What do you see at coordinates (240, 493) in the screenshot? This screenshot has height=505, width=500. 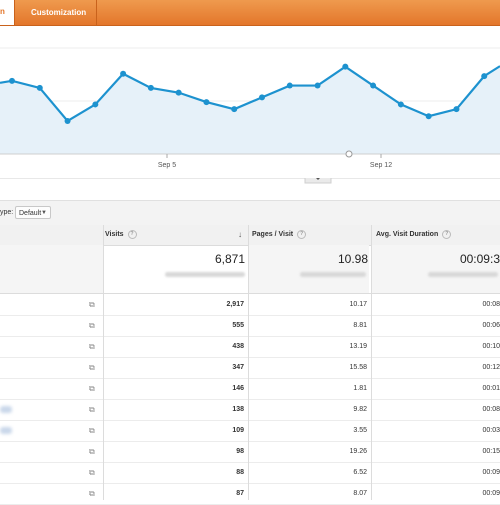 I see `cell-visits: 87` at bounding box center [240, 493].